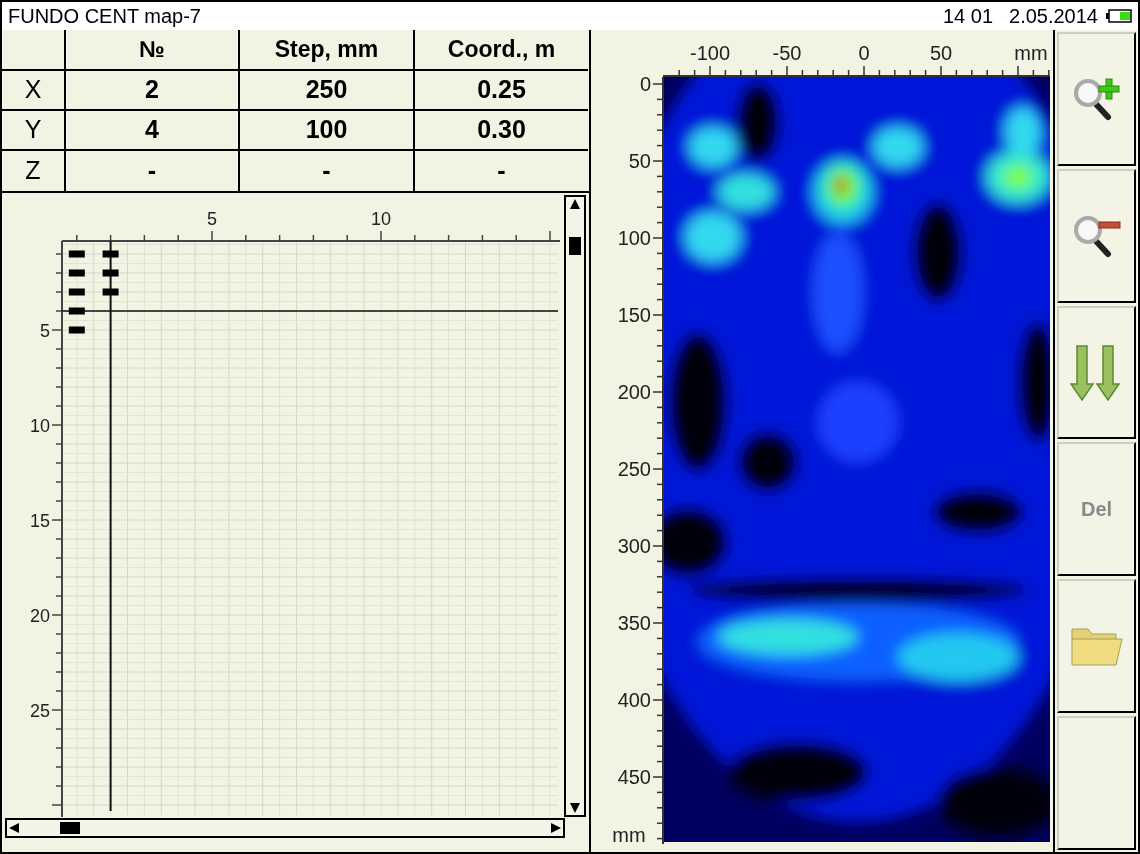 The image size is (1140, 854). Describe the element at coordinates (575, 506) in the screenshot. I see `vertical-scrollbar` at that location.